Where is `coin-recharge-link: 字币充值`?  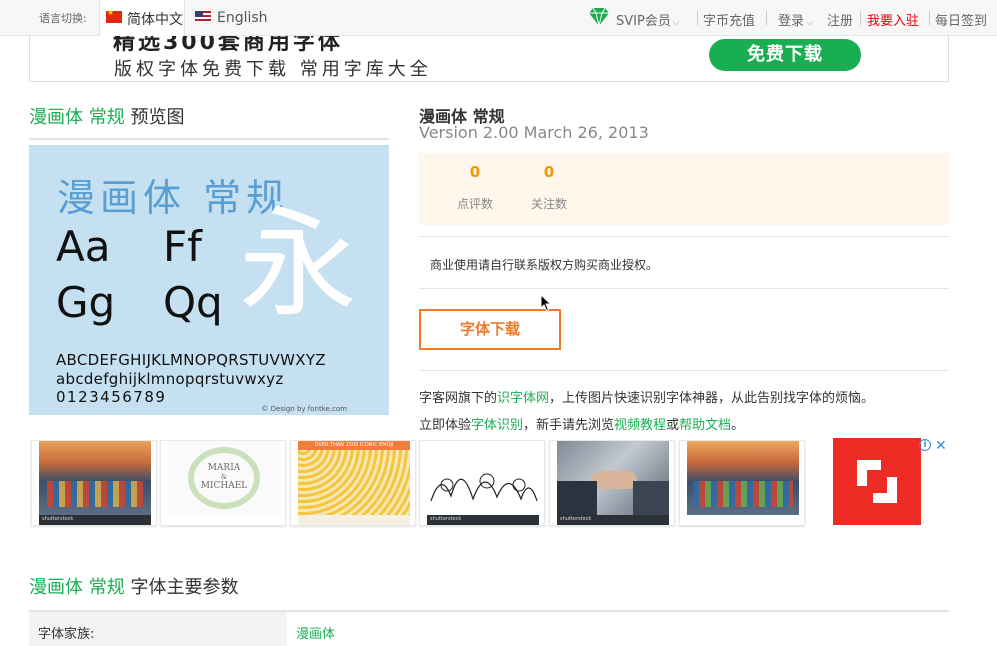 coin-recharge-link: 字币充值 is located at coordinates (729, 19).